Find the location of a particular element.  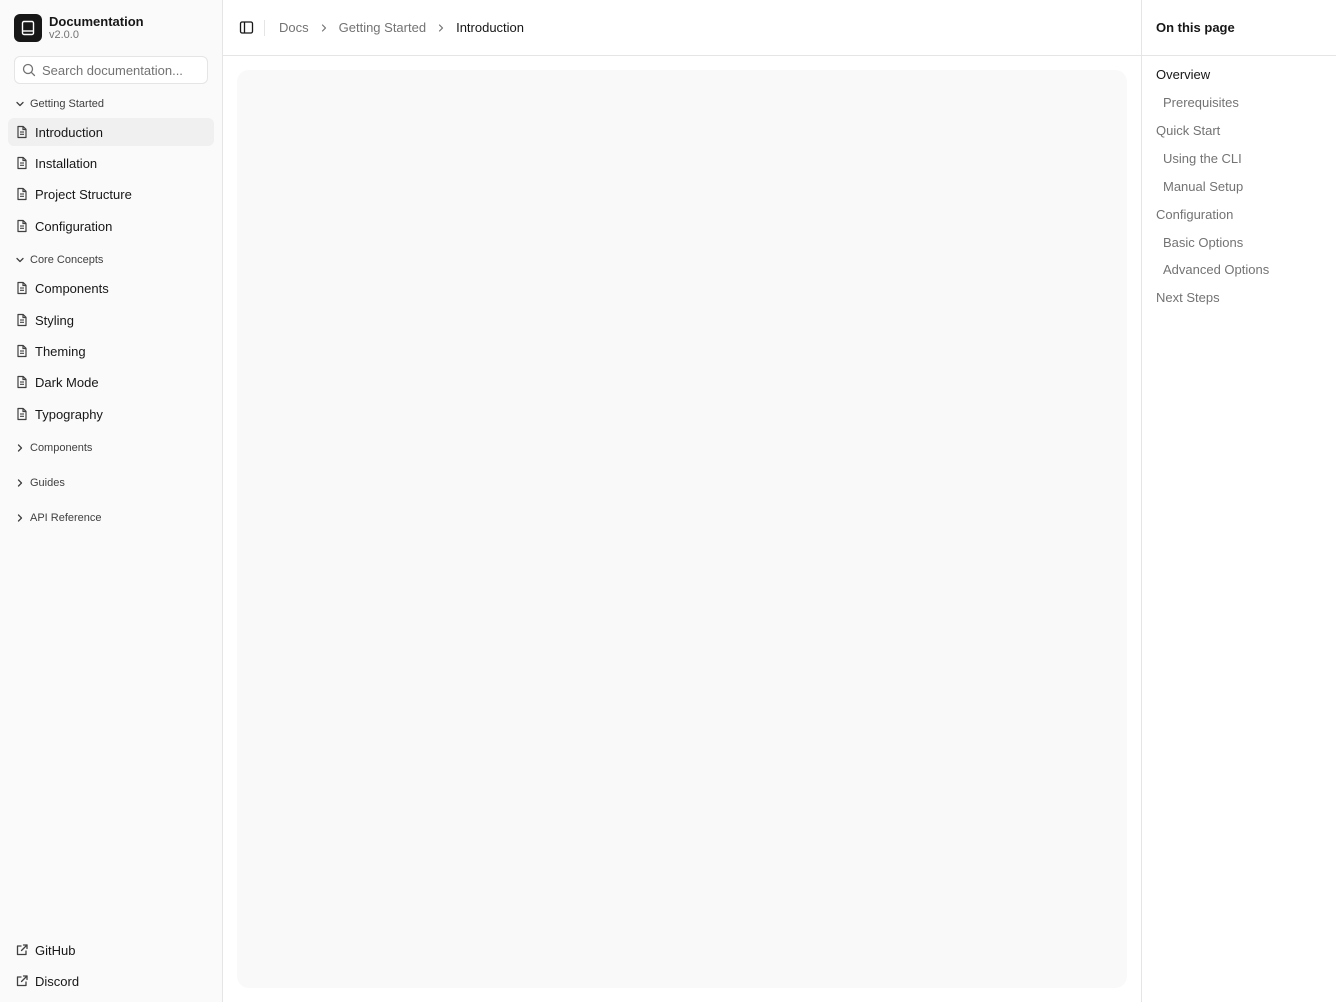

toc-item-configuration: Configuration is located at coordinates (1194, 214).